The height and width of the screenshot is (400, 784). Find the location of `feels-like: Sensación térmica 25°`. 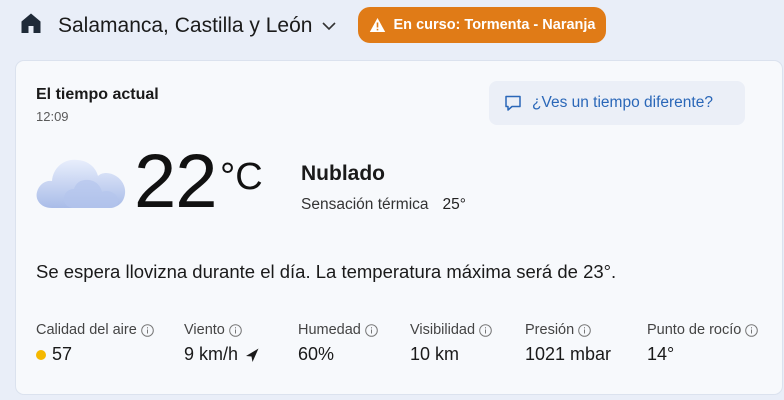

feels-like: Sensación térmica 25° is located at coordinates (383, 205).